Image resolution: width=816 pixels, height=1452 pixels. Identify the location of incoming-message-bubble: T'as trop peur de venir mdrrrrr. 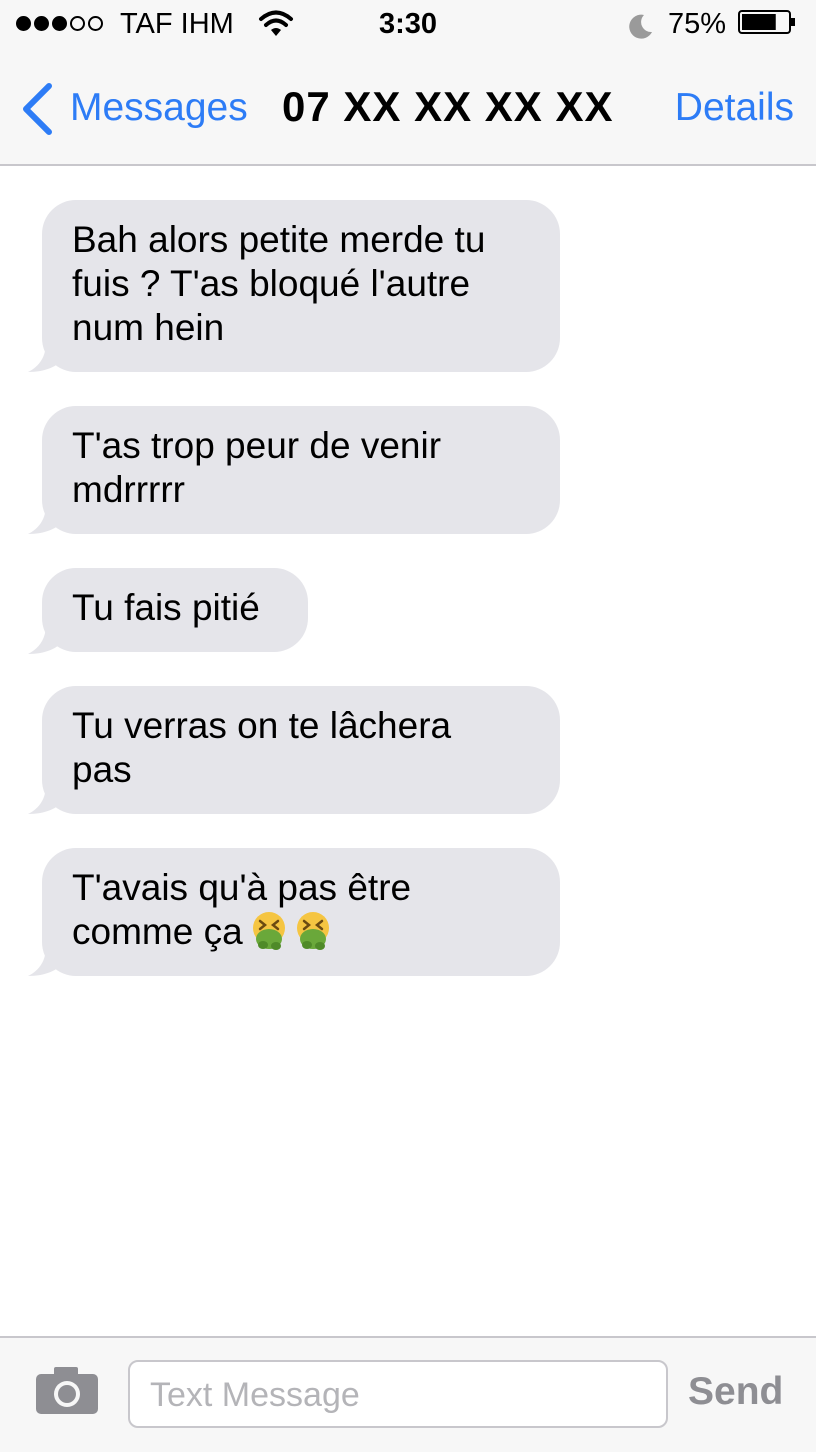
(301, 470).